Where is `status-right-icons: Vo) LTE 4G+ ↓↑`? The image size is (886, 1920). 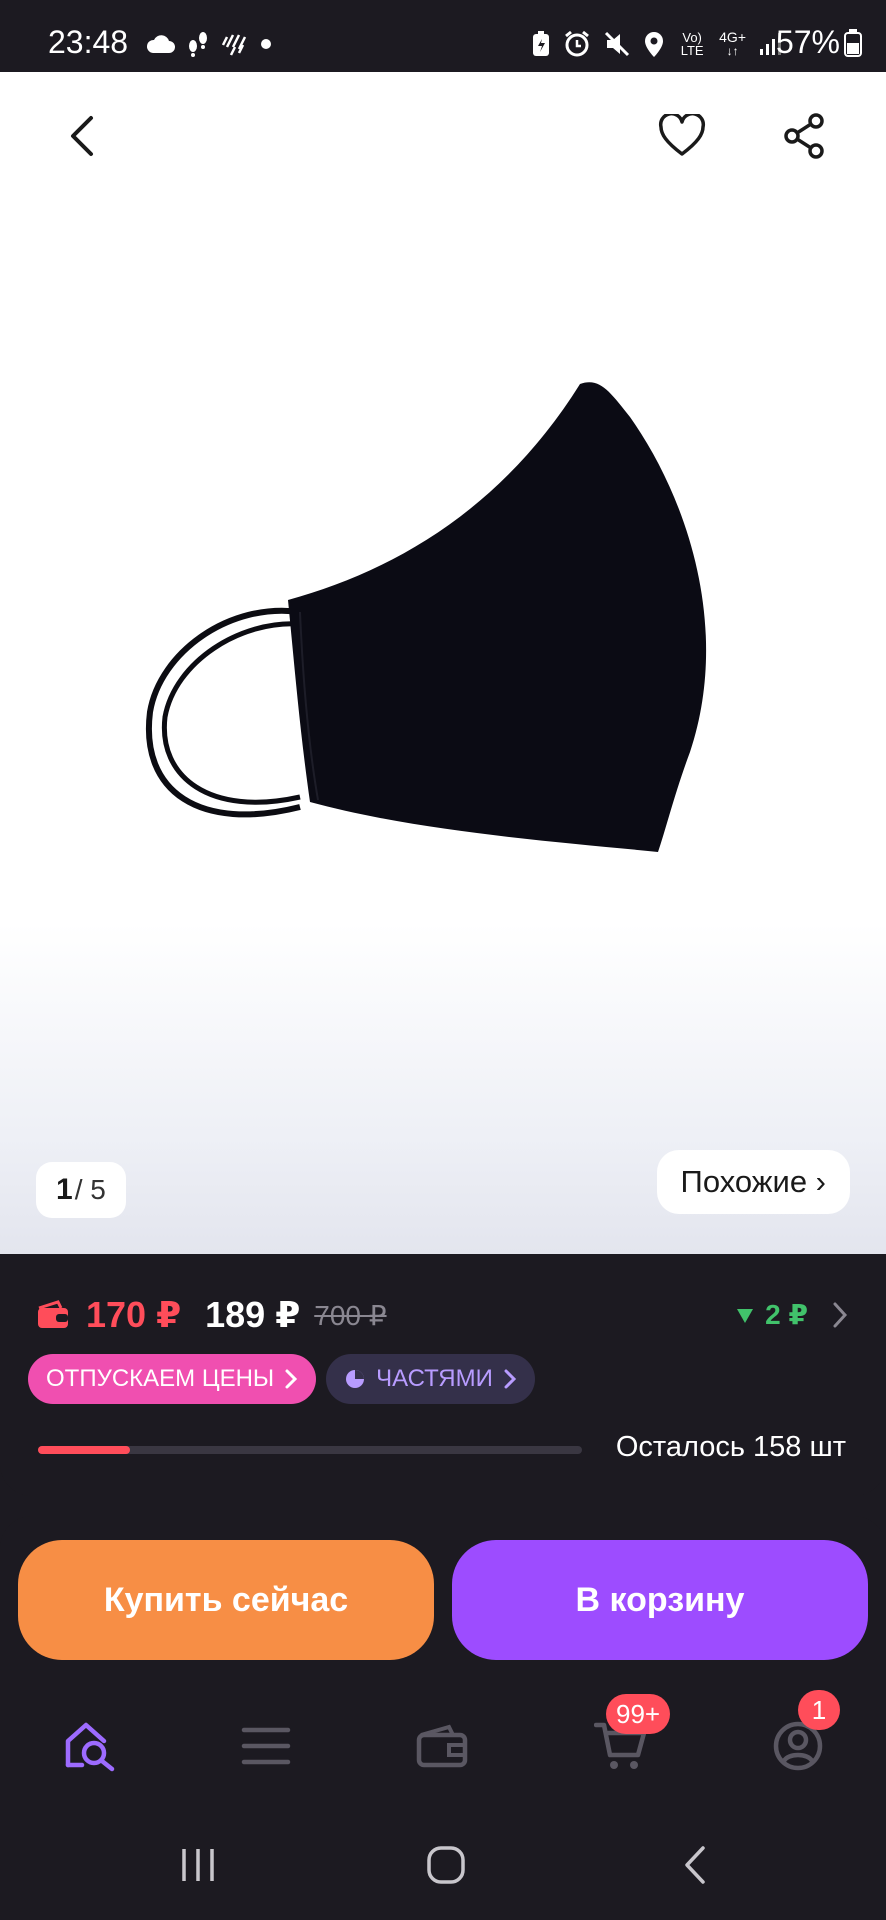
status-right-icons: Vo) LTE 4G+ ↓↑ is located at coordinates (656, 44).